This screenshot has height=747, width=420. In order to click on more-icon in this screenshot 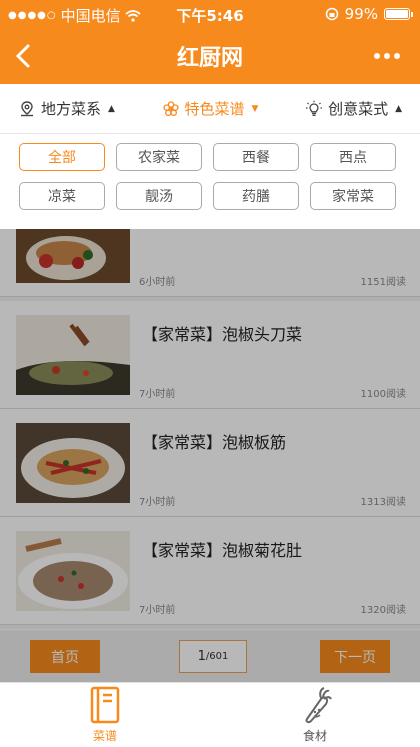, I will do `click(390, 56)`.